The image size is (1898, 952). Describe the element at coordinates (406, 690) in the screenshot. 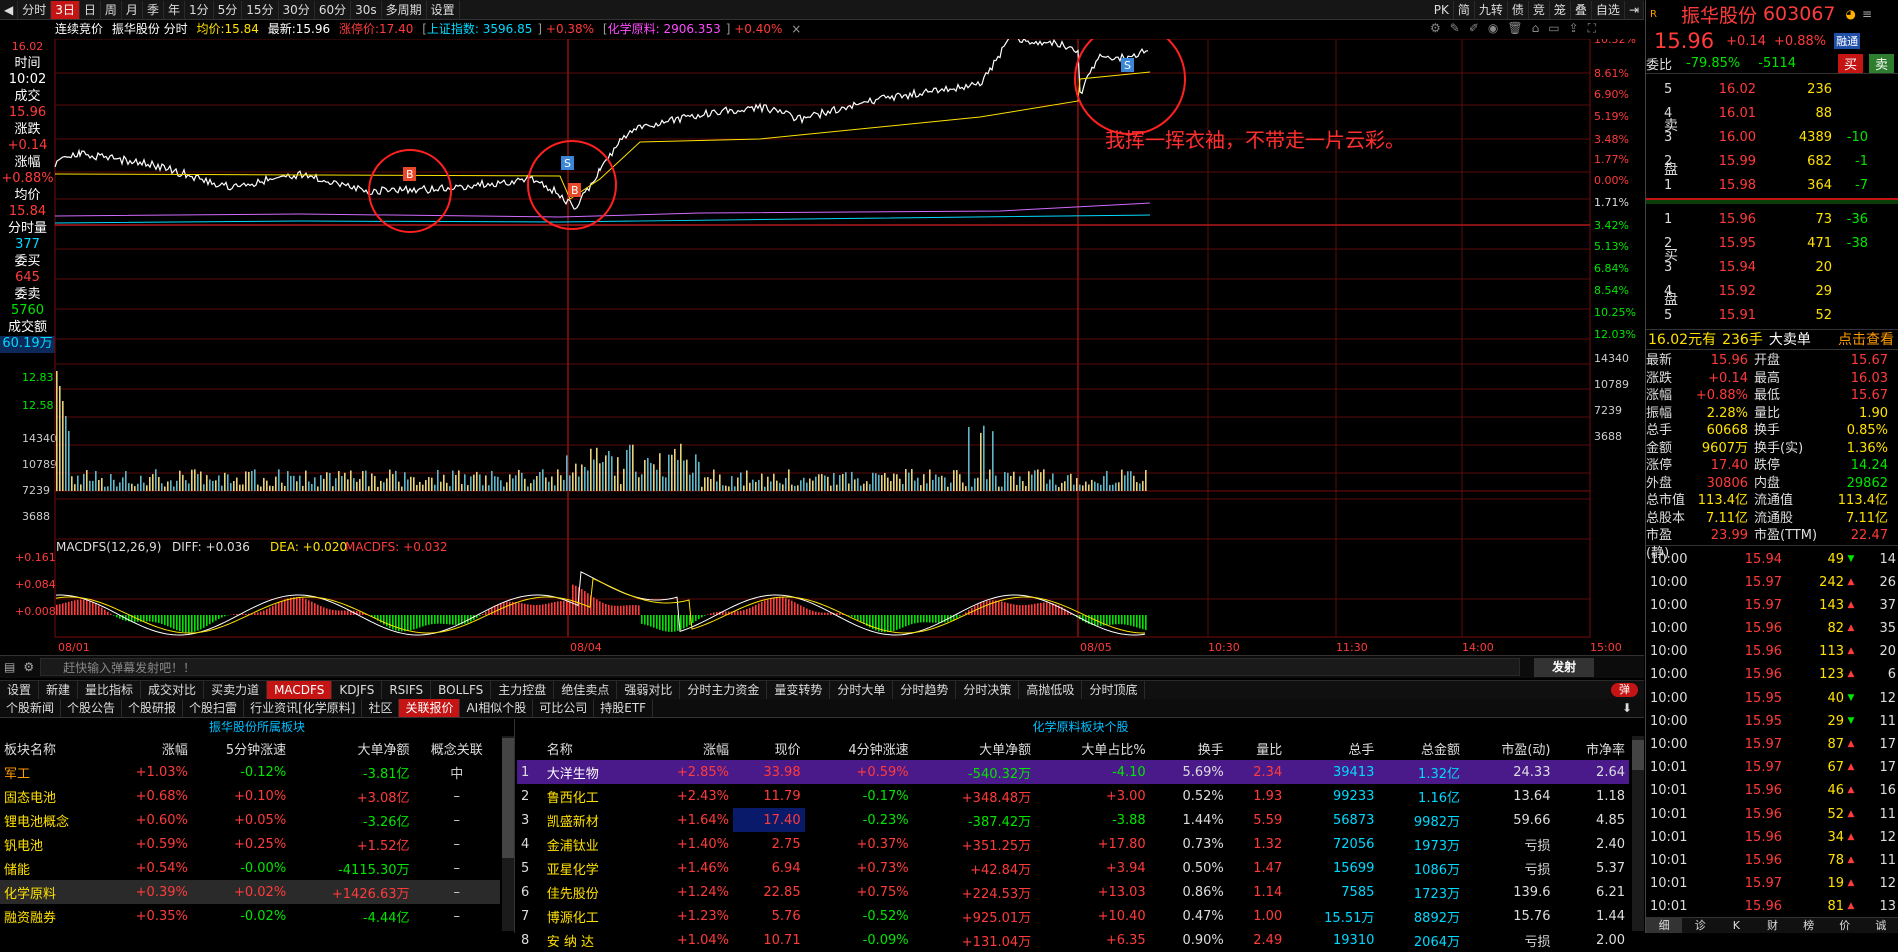

I see `tab-indicator: RSIFS` at that location.